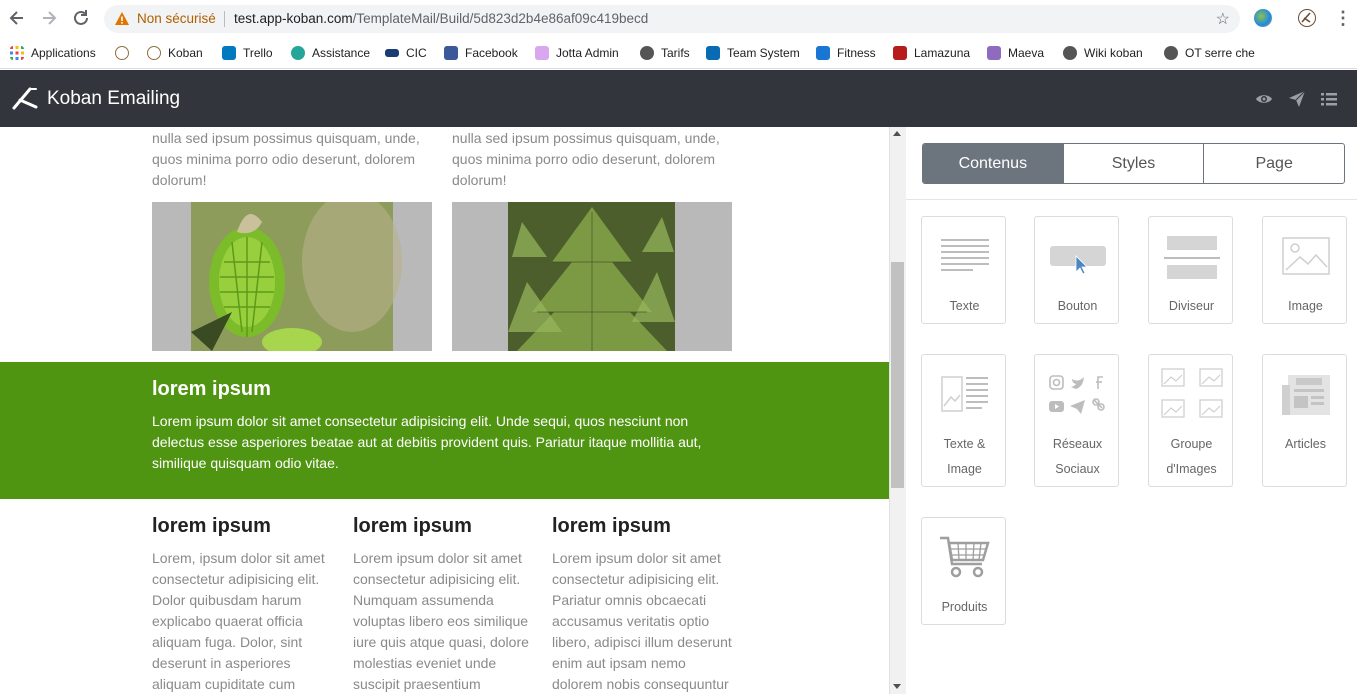 Image resolution: width=1357 pixels, height=695 pixels. What do you see at coordinates (1190, 420) in the screenshot?
I see `block-groupe-images: Groupe d'Images` at bounding box center [1190, 420].